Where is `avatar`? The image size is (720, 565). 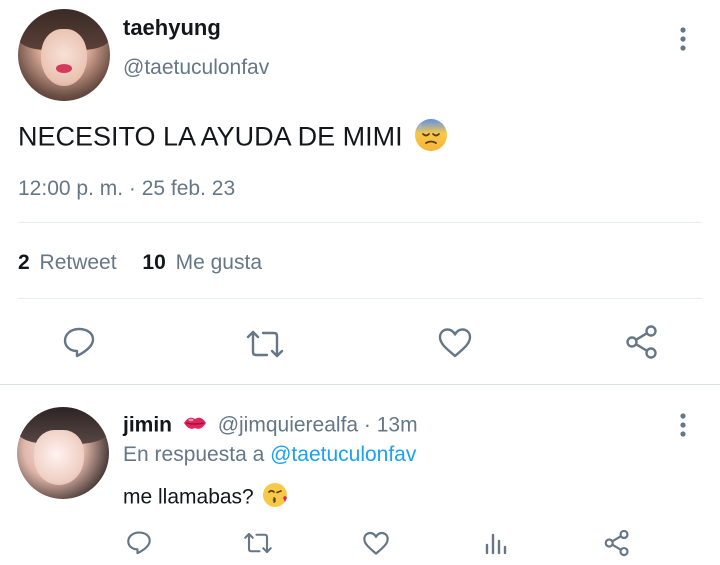 avatar is located at coordinates (64, 55).